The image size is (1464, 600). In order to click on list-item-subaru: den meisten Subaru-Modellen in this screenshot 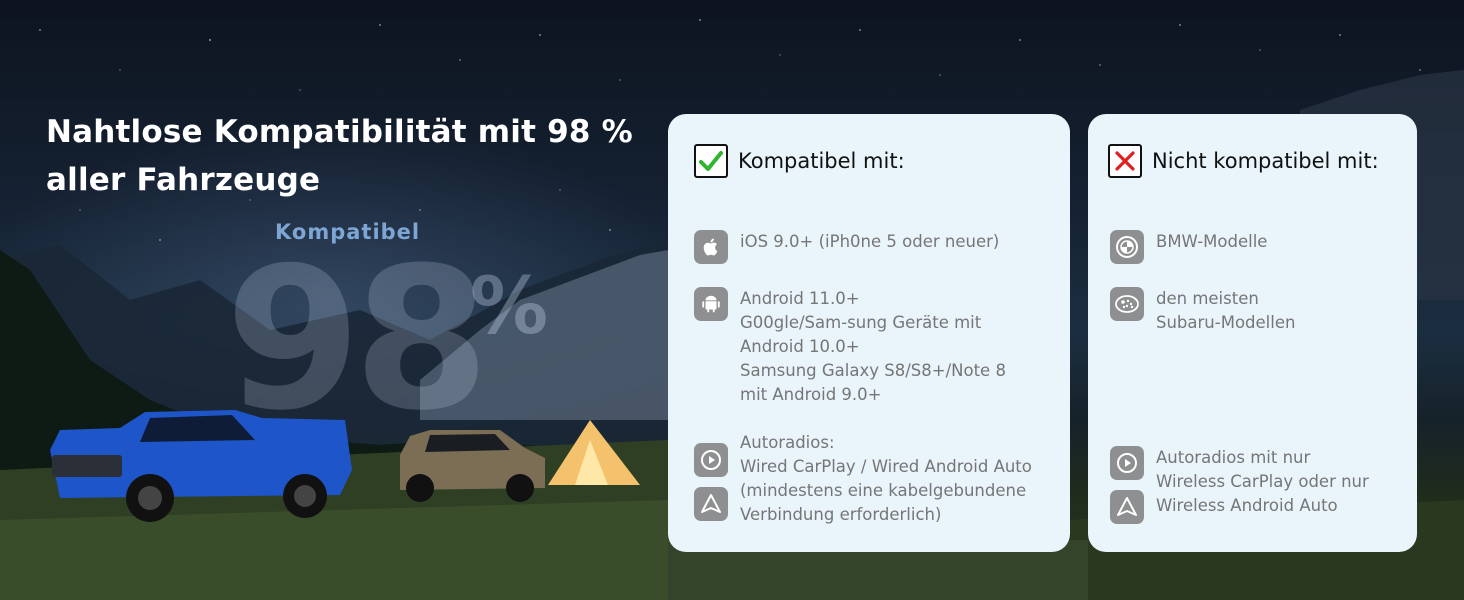, I will do `click(1202, 311)`.